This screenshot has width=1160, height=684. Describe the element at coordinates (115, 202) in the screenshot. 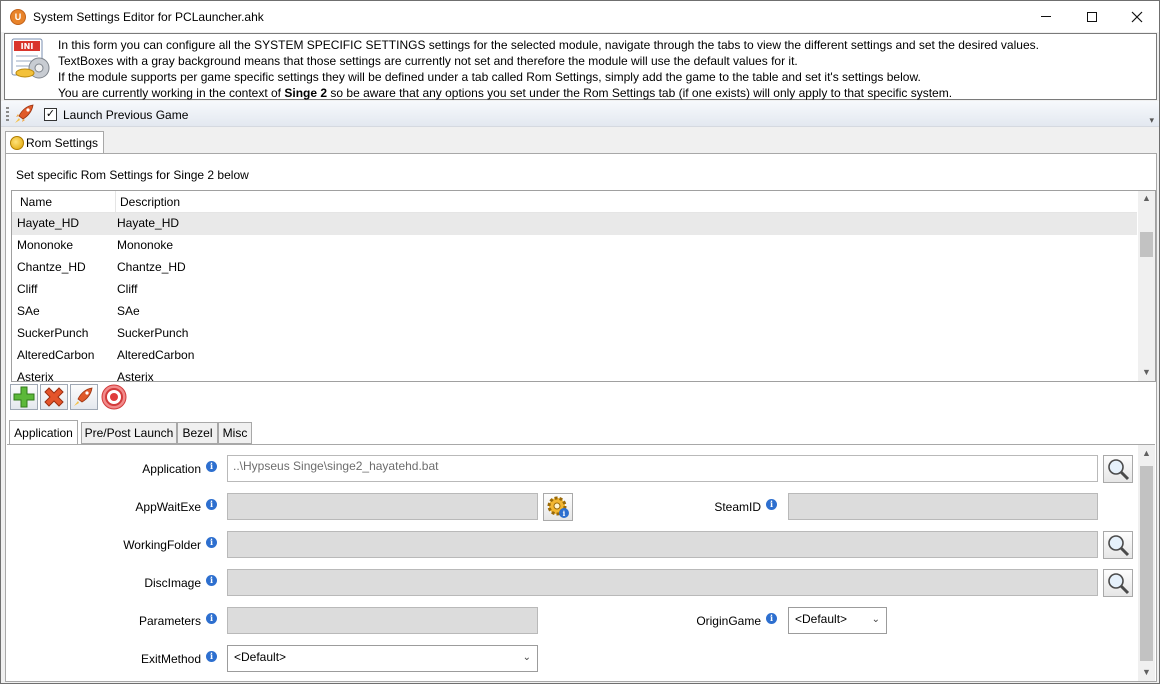

I see `column-divider` at that location.